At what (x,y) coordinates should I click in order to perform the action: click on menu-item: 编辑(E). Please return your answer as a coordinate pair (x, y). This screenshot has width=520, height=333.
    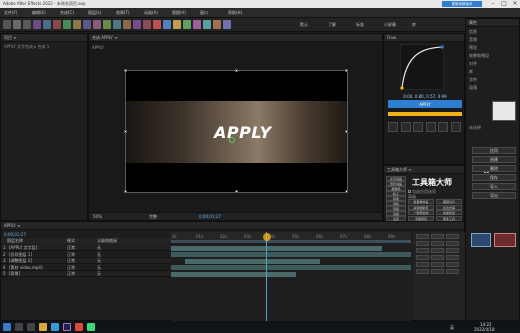
    Looking at the image, I should click on (39, 12).